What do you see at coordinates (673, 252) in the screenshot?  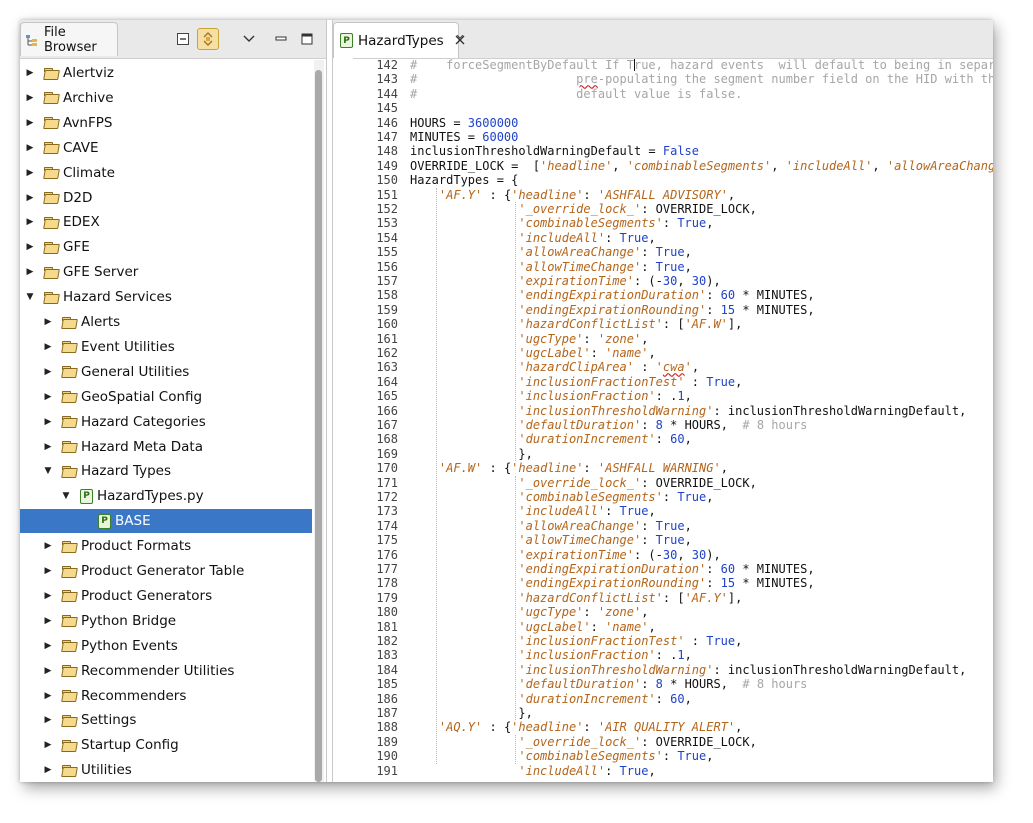 I see `code-line: 155 'allowAreaChange': True,` at bounding box center [673, 252].